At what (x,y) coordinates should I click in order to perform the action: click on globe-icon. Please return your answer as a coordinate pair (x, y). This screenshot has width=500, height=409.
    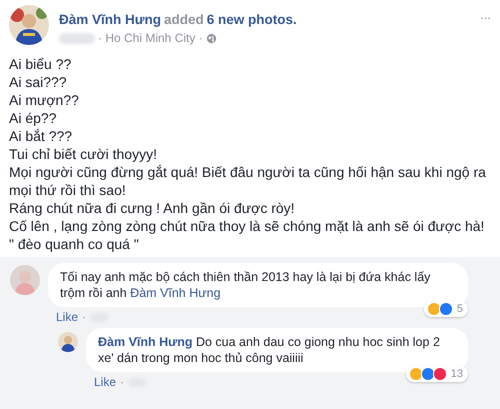
    Looking at the image, I should click on (211, 38).